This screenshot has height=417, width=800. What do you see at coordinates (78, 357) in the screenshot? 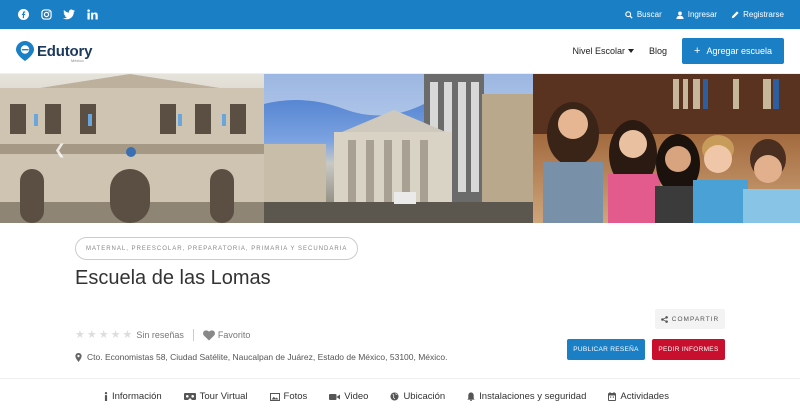
I see `map-pin-icon` at bounding box center [78, 357].